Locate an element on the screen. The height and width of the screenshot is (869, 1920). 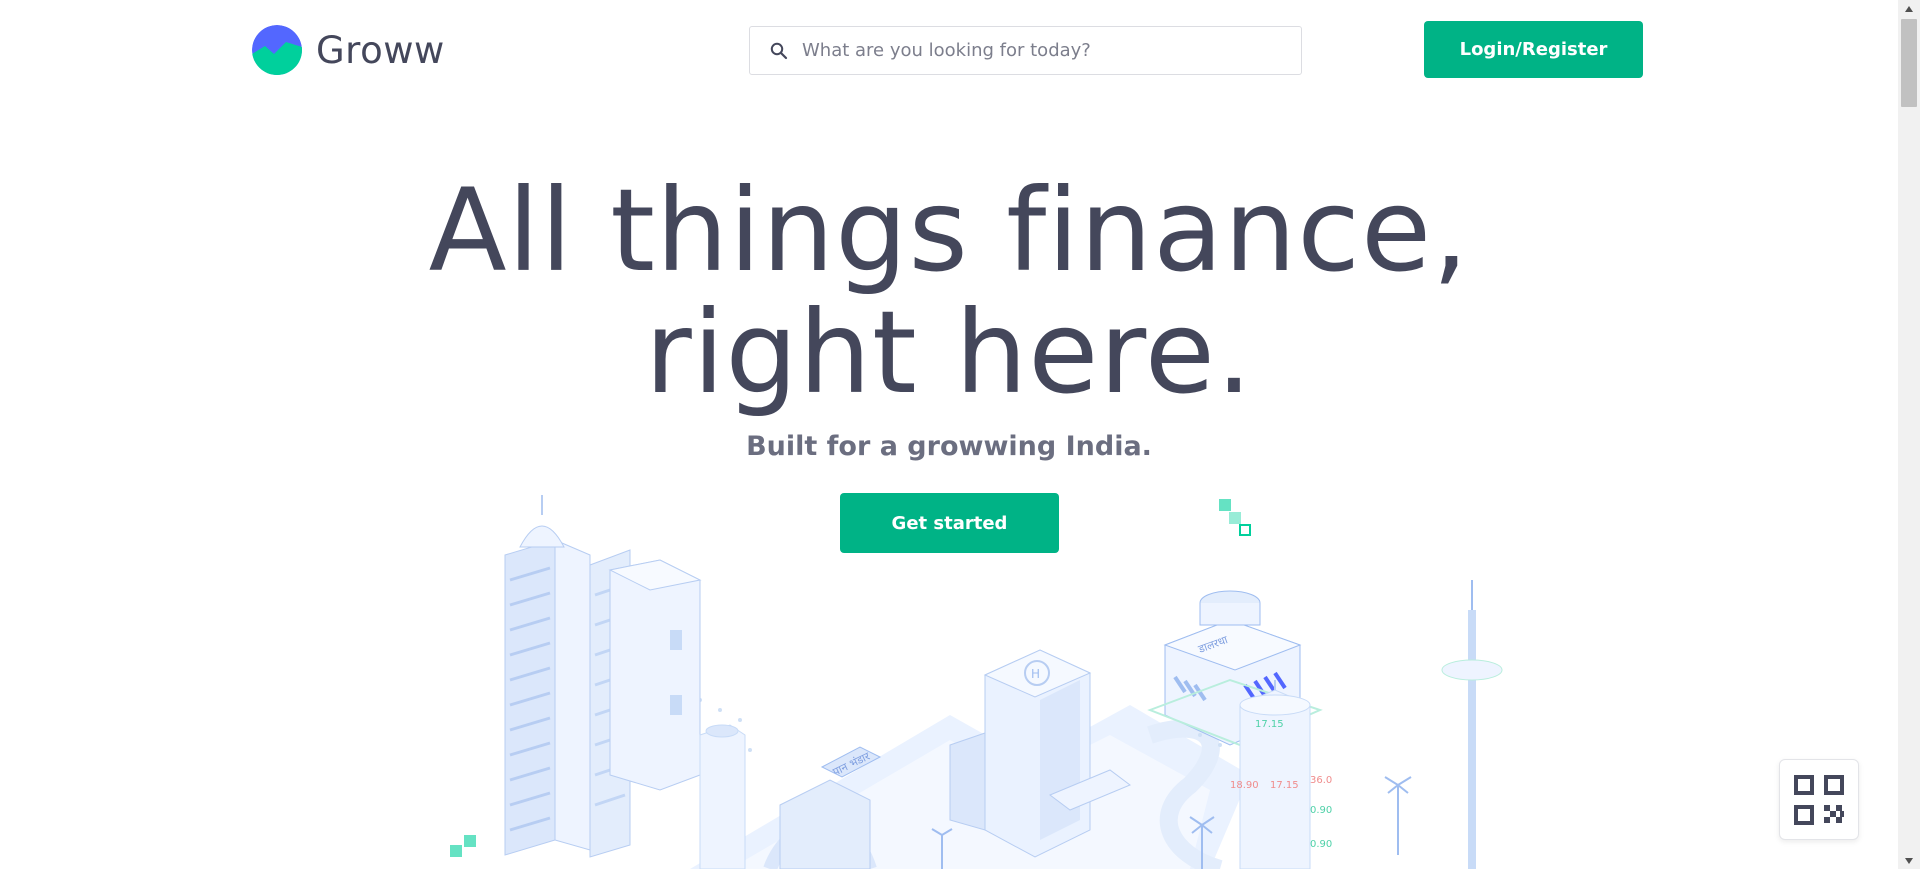
hero-subtitle: Built for a growwing India. is located at coordinates (949, 446).